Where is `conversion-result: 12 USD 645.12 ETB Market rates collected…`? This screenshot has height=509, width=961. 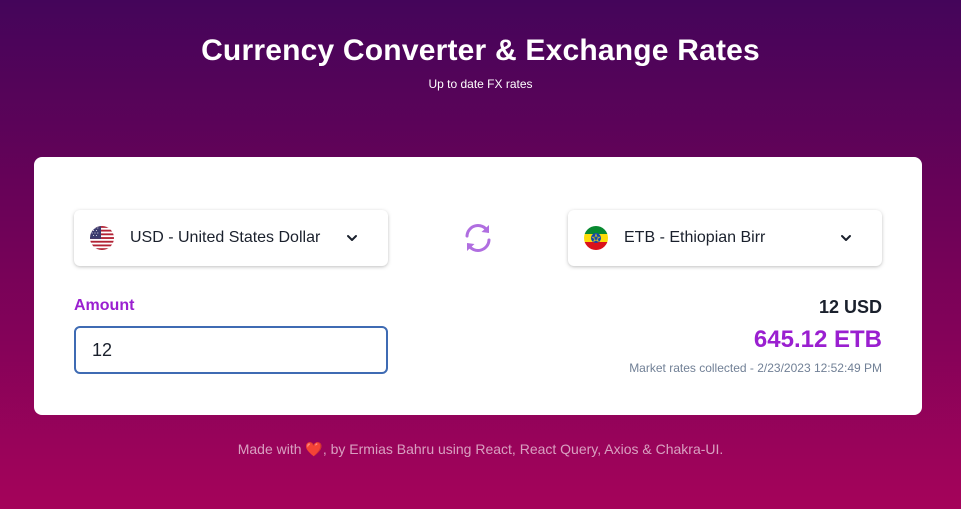 conversion-result: 12 USD 645.12 ETB Market rates collected… is located at coordinates (755, 336).